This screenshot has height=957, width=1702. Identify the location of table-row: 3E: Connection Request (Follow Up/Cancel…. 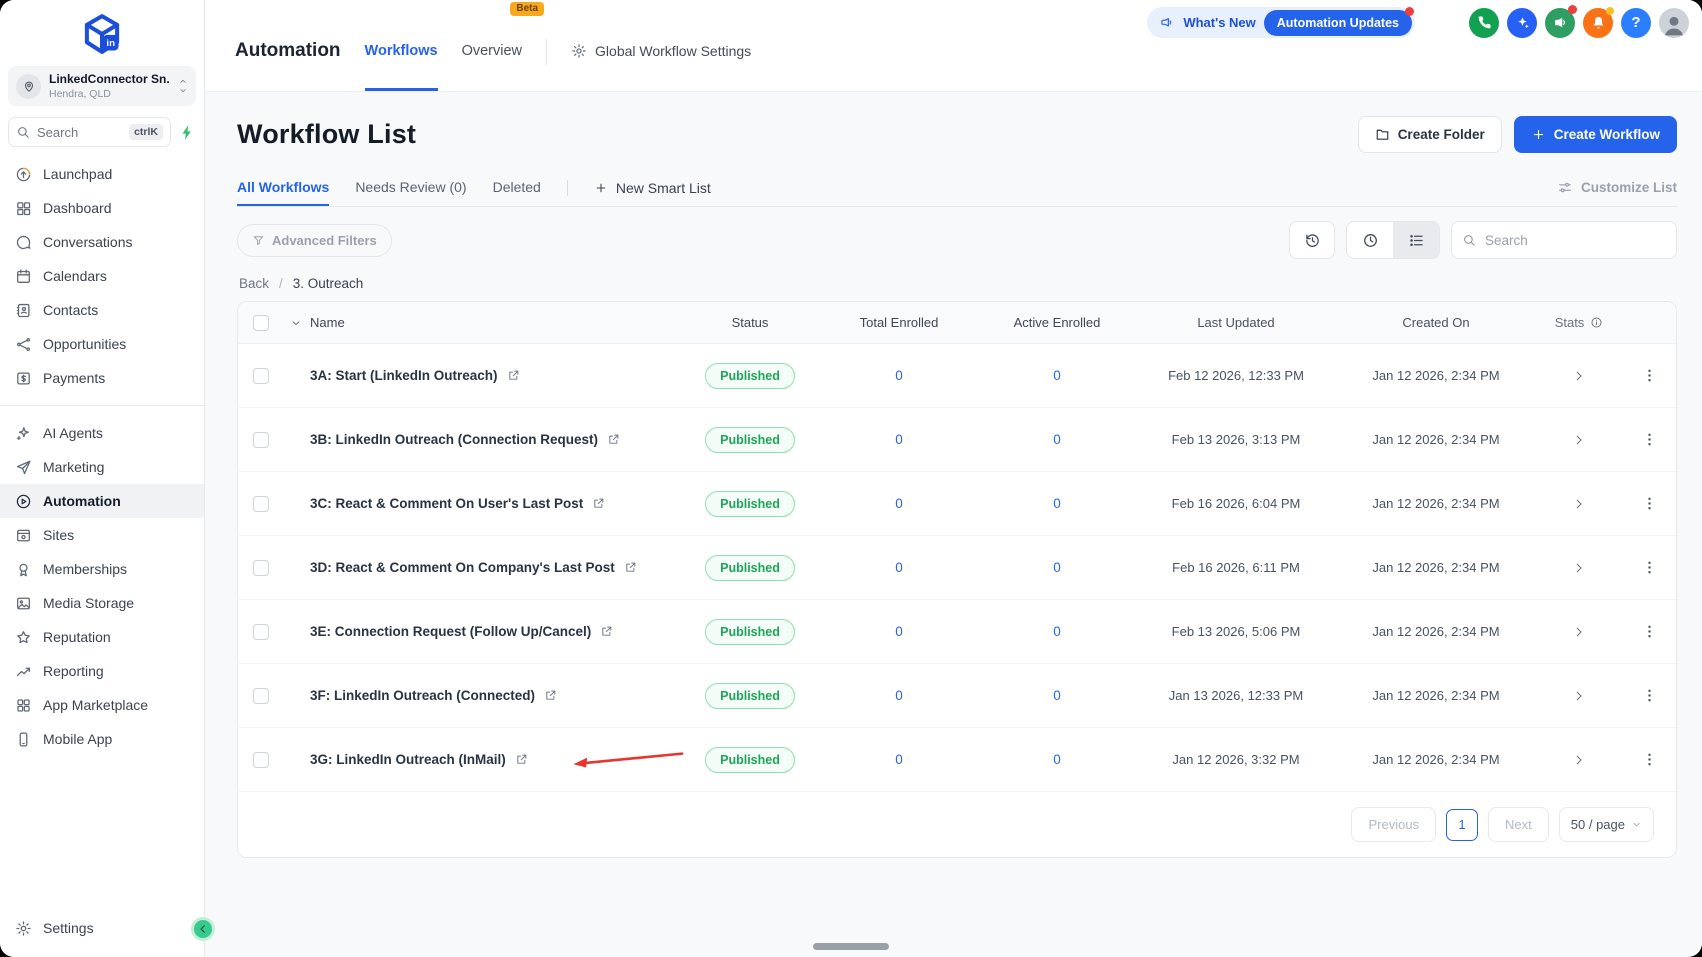
(957, 632).